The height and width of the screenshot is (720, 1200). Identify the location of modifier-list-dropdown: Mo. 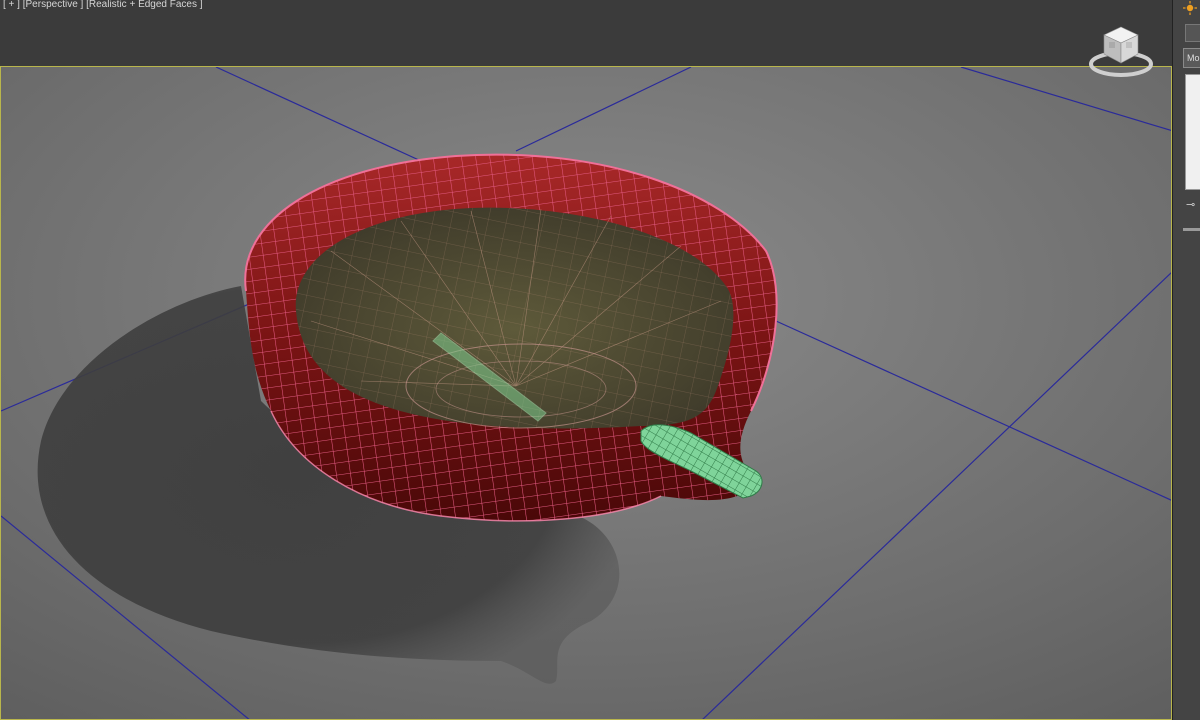
(1191, 58).